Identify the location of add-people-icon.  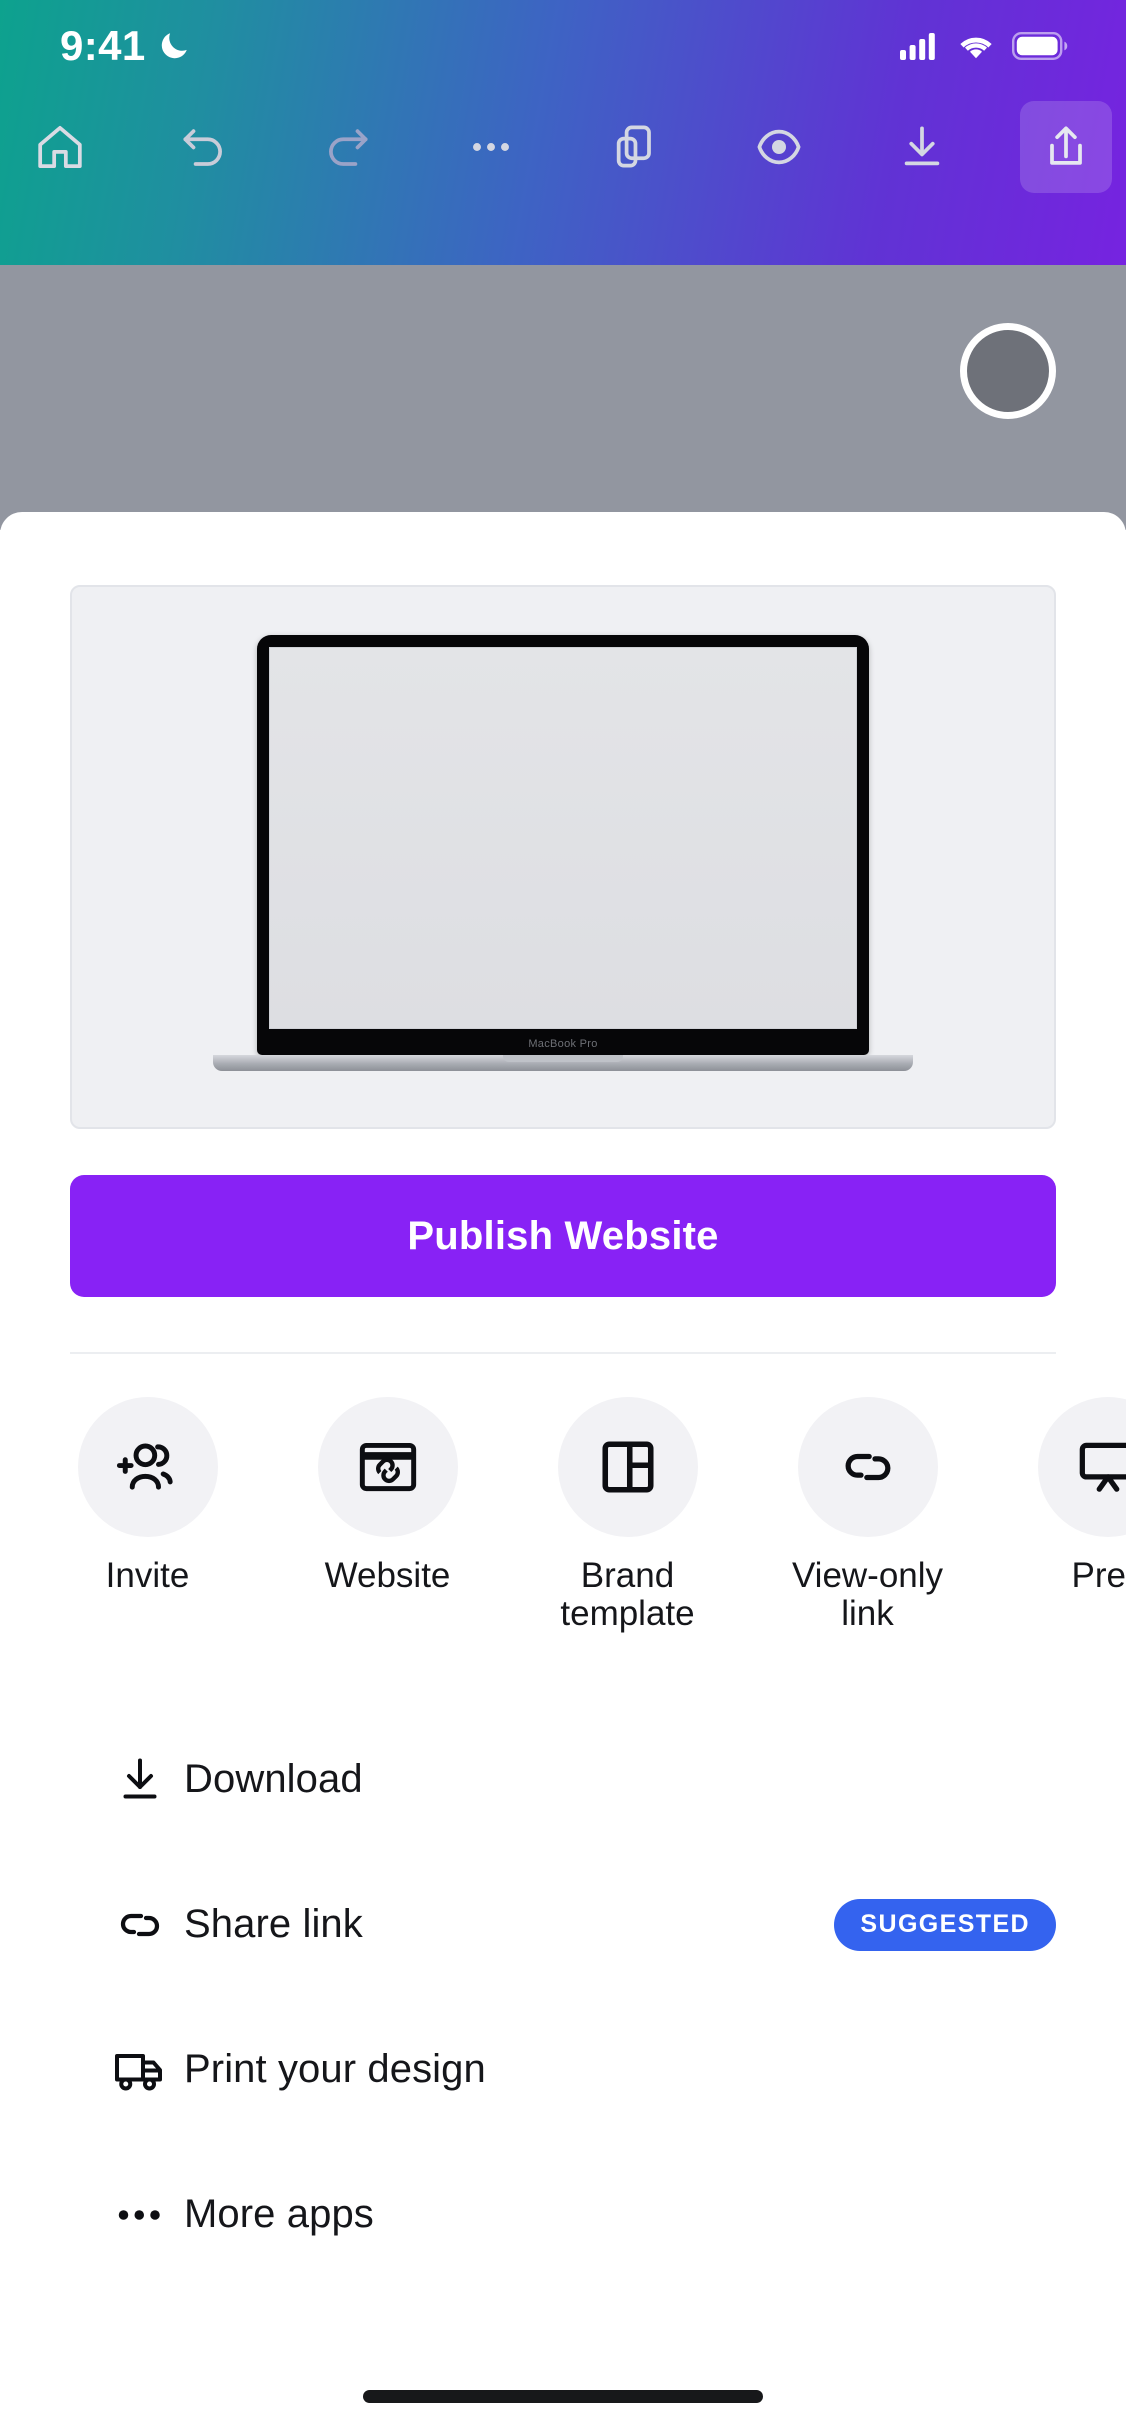
(144, 1466).